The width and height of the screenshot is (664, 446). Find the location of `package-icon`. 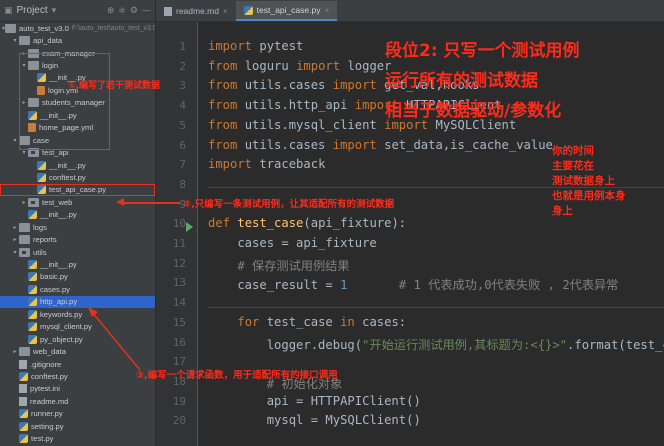

package-icon is located at coordinates (24, 252).